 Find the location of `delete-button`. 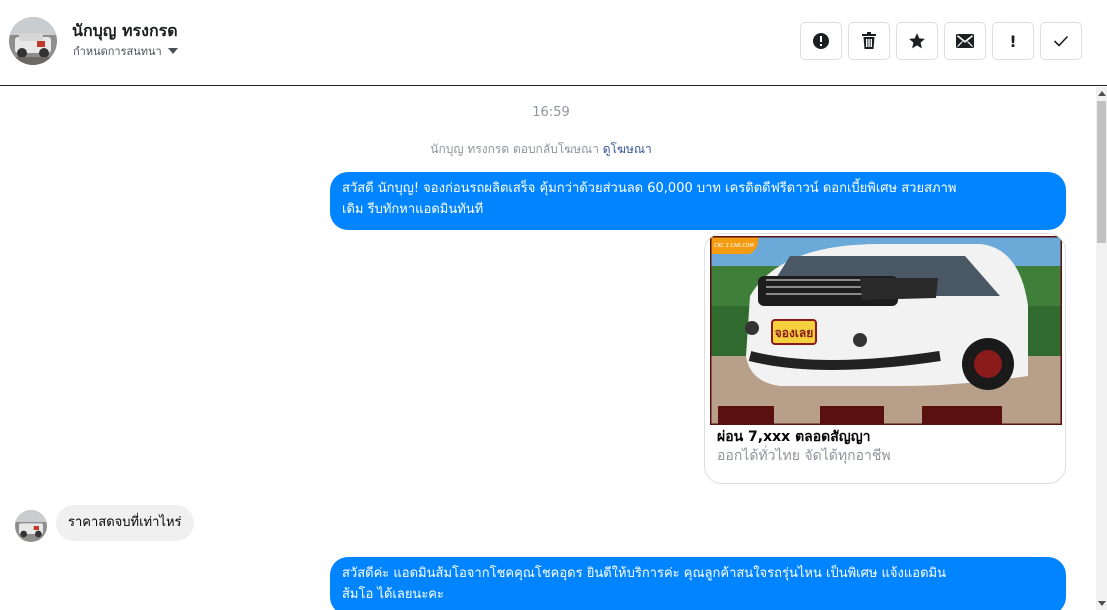

delete-button is located at coordinates (869, 41).